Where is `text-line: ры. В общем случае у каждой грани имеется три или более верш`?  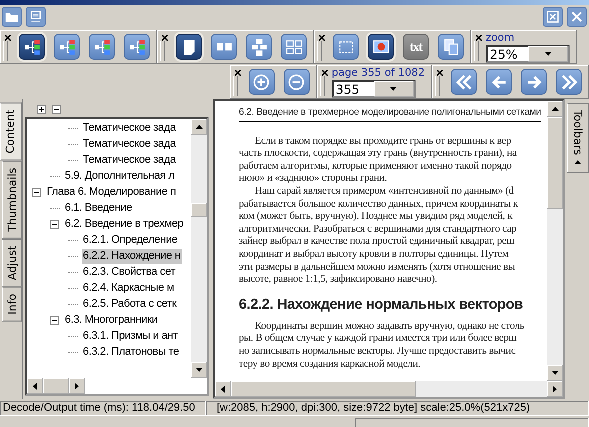 text-line: ры. В общем случае у каждой грани имеется три или более верш is located at coordinates (378, 339).